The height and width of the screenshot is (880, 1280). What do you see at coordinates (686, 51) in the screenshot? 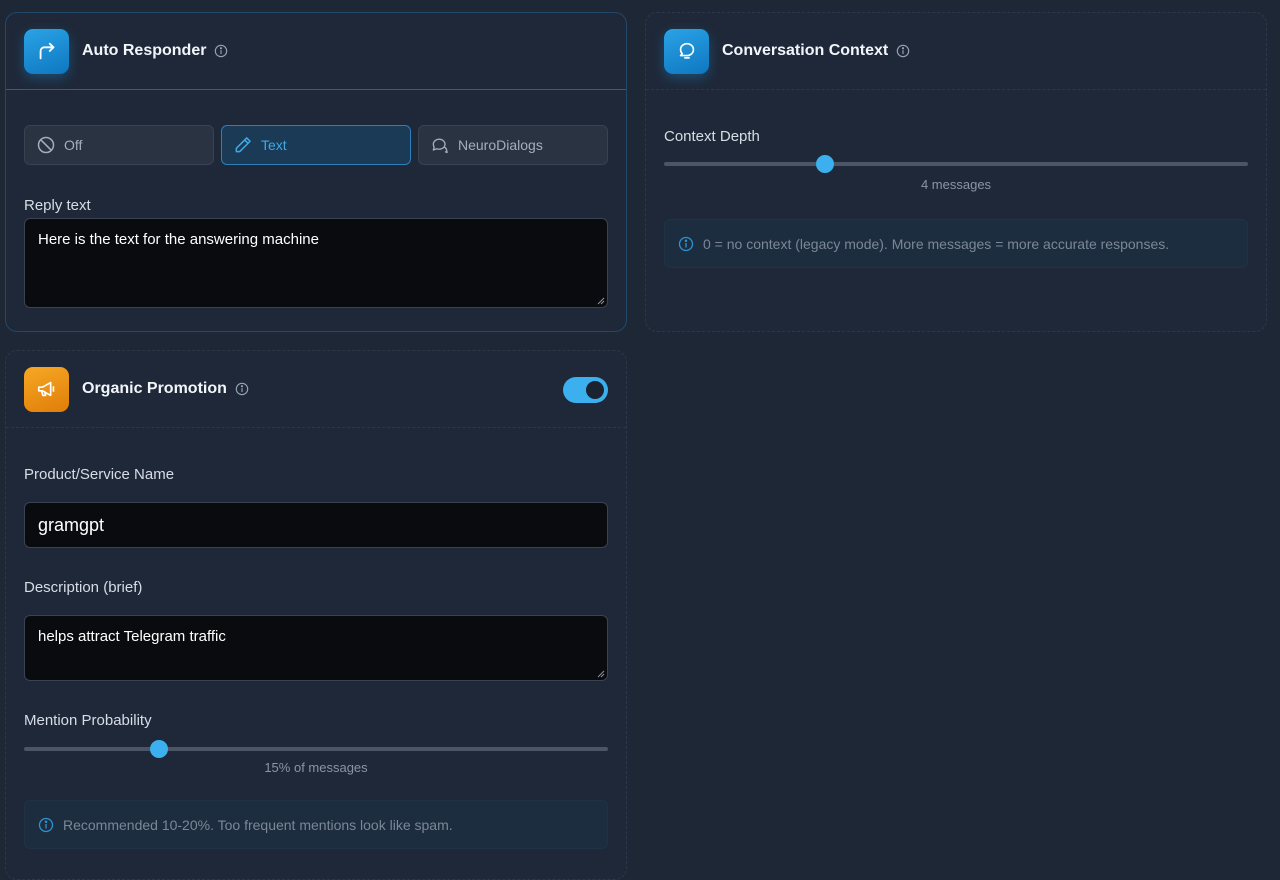
I see `chat-search-icon` at bounding box center [686, 51].